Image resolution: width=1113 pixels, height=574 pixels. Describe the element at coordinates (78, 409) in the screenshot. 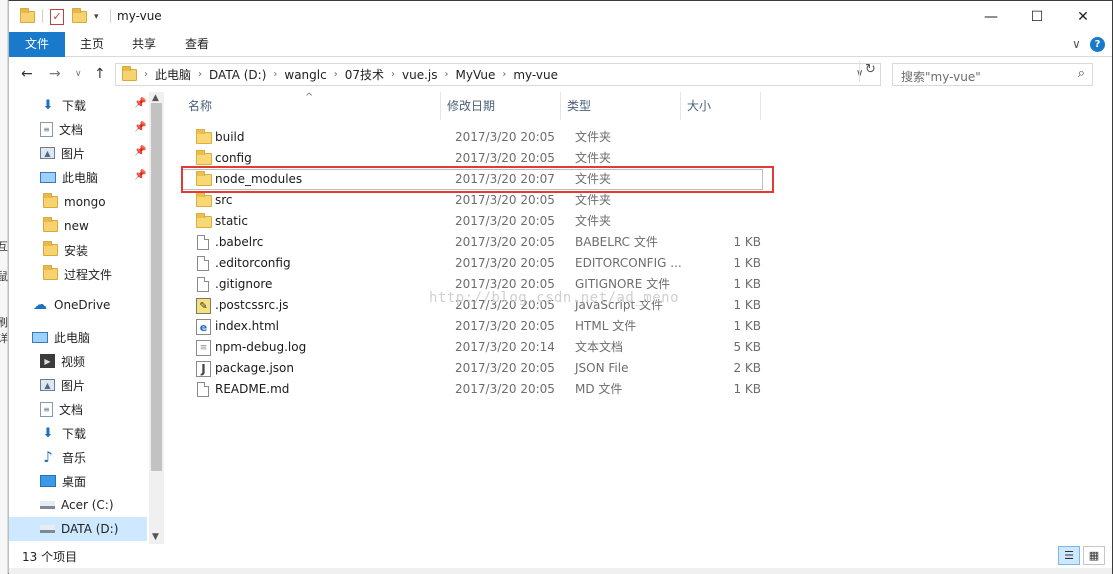

I see `nav-item-documents: ≡ 文档` at that location.